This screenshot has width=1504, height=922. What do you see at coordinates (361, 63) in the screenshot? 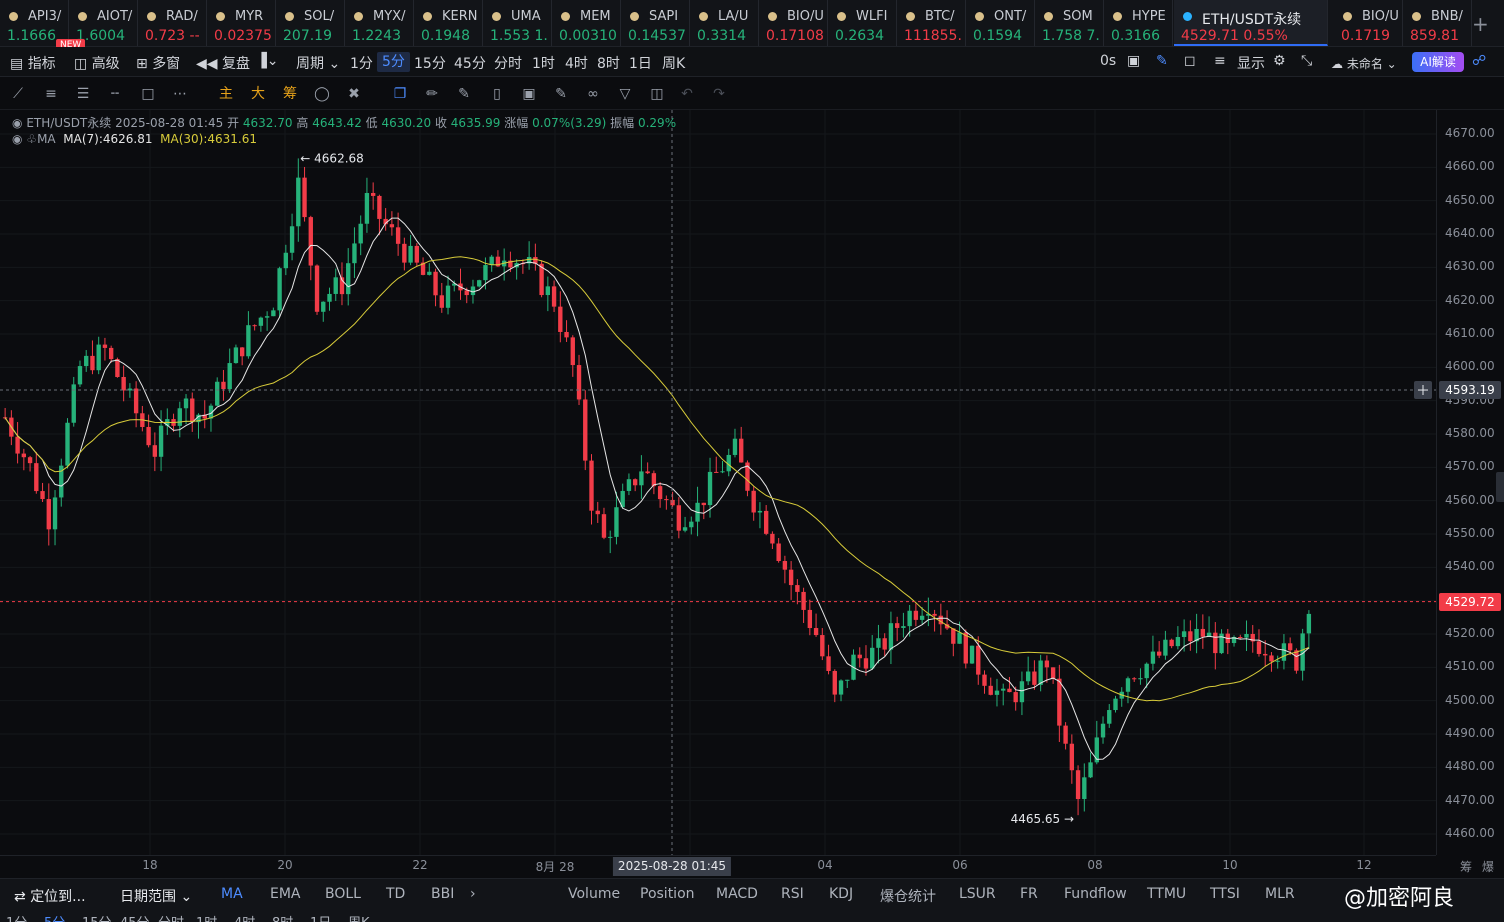
I see `interval-tab: 1分` at bounding box center [361, 63].